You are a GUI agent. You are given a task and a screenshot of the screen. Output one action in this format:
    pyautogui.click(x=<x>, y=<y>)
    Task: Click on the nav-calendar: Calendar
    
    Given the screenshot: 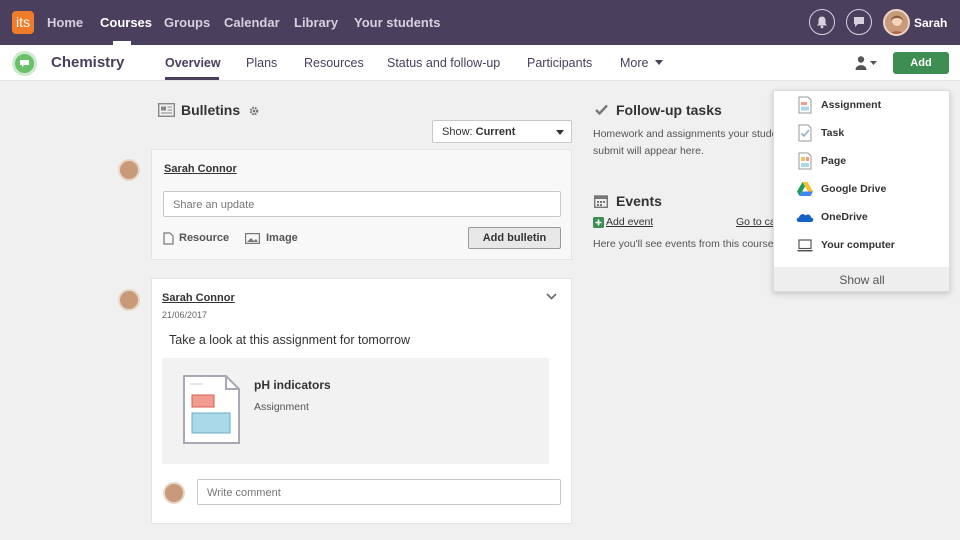 What is the action you would take?
    pyautogui.click(x=252, y=22)
    